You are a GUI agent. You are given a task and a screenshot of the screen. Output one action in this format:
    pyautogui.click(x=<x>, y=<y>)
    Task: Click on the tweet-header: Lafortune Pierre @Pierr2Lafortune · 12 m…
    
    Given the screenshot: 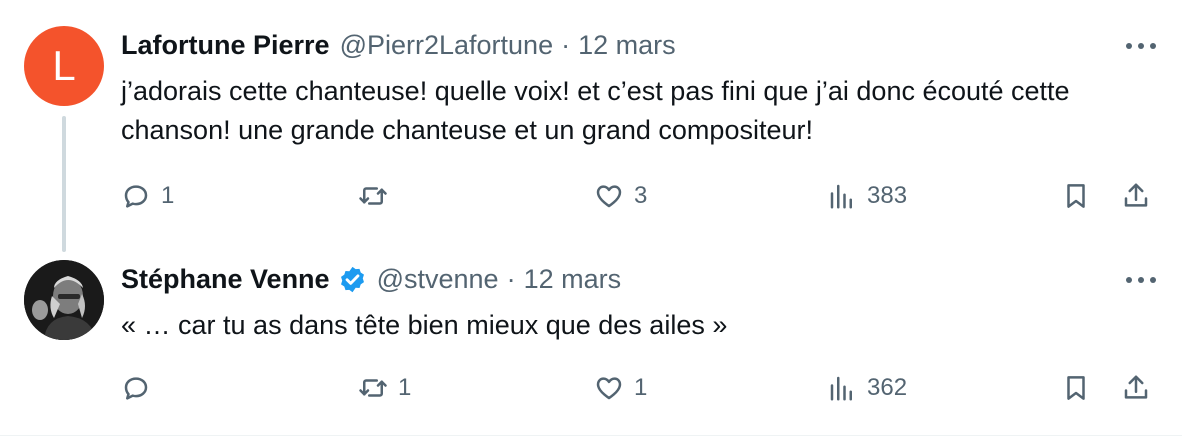 What is the action you would take?
    pyautogui.click(x=398, y=45)
    